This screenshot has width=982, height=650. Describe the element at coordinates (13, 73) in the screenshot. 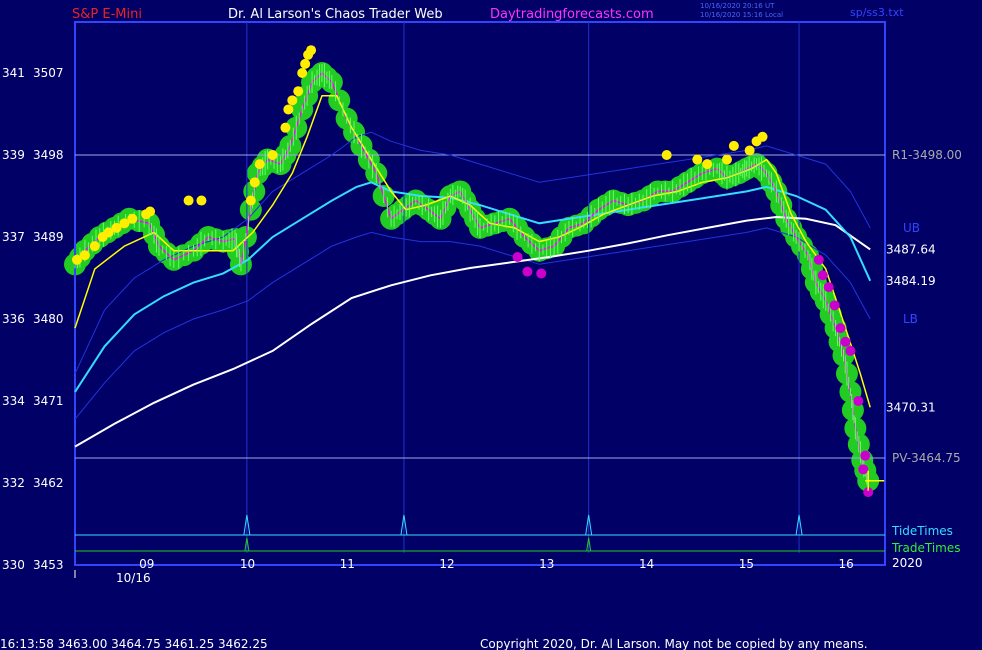

I see `y-tick-left: 341` at that location.